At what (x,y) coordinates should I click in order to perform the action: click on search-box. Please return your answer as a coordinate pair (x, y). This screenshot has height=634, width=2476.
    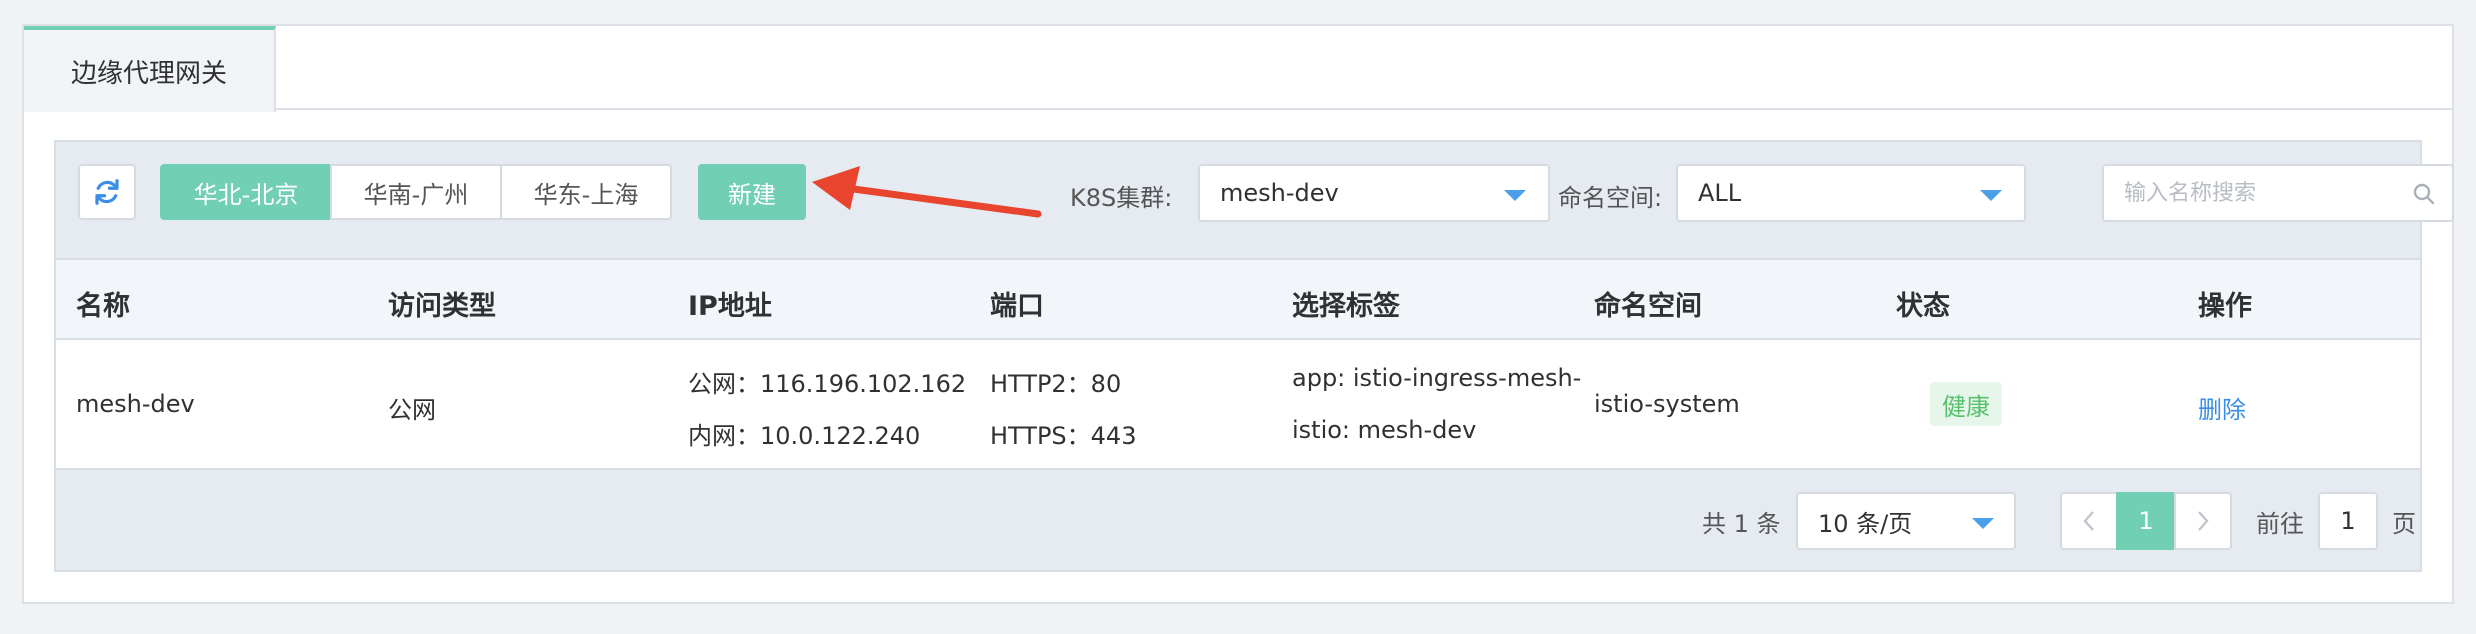
    Looking at the image, I should click on (2278, 193).